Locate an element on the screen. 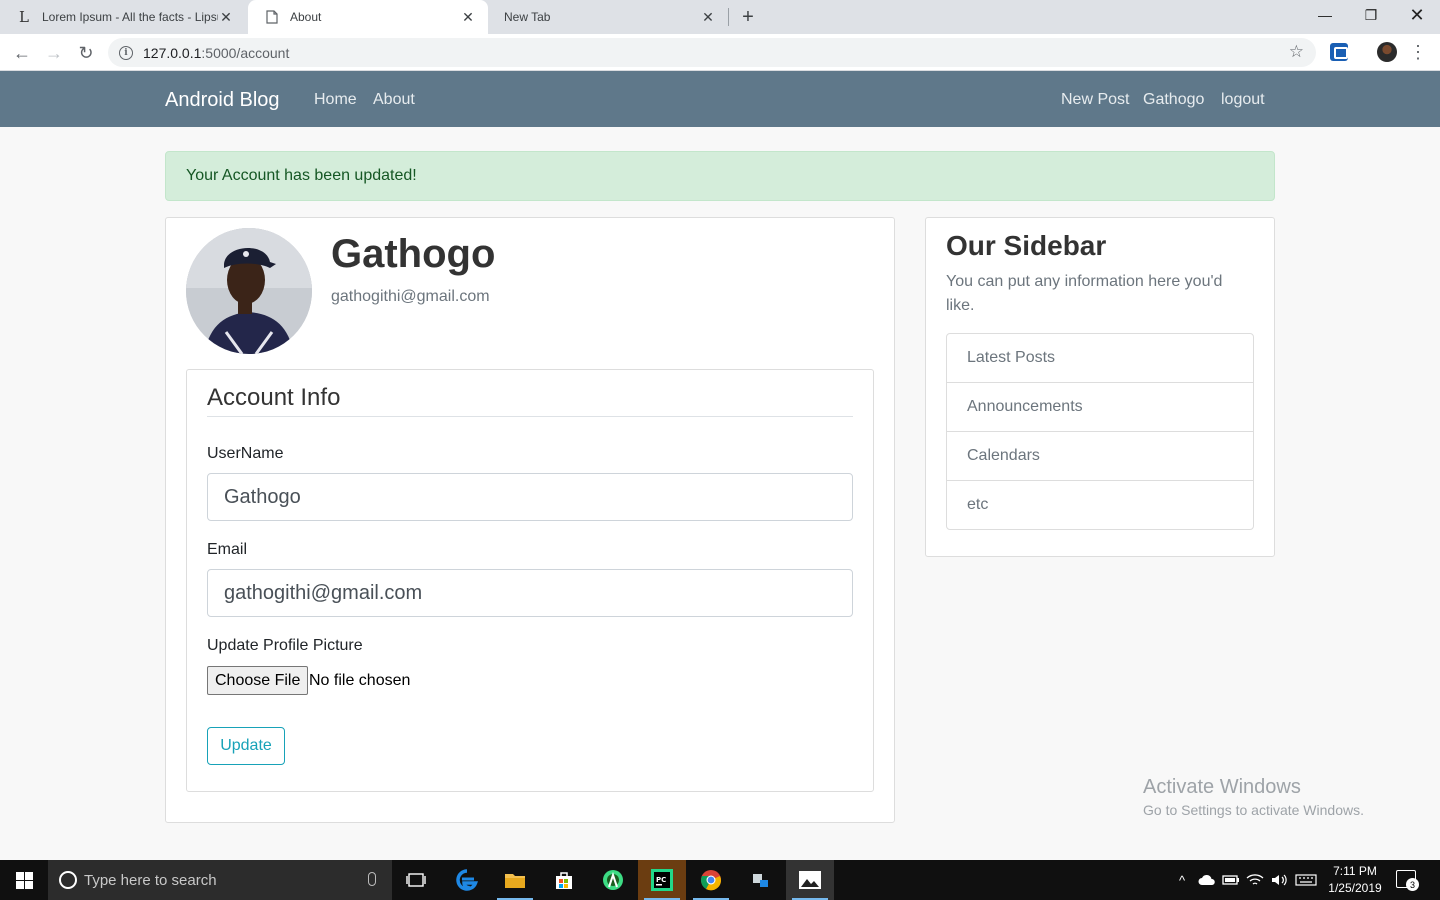  email-field: gathogithi@gmail.com is located at coordinates (530, 593).